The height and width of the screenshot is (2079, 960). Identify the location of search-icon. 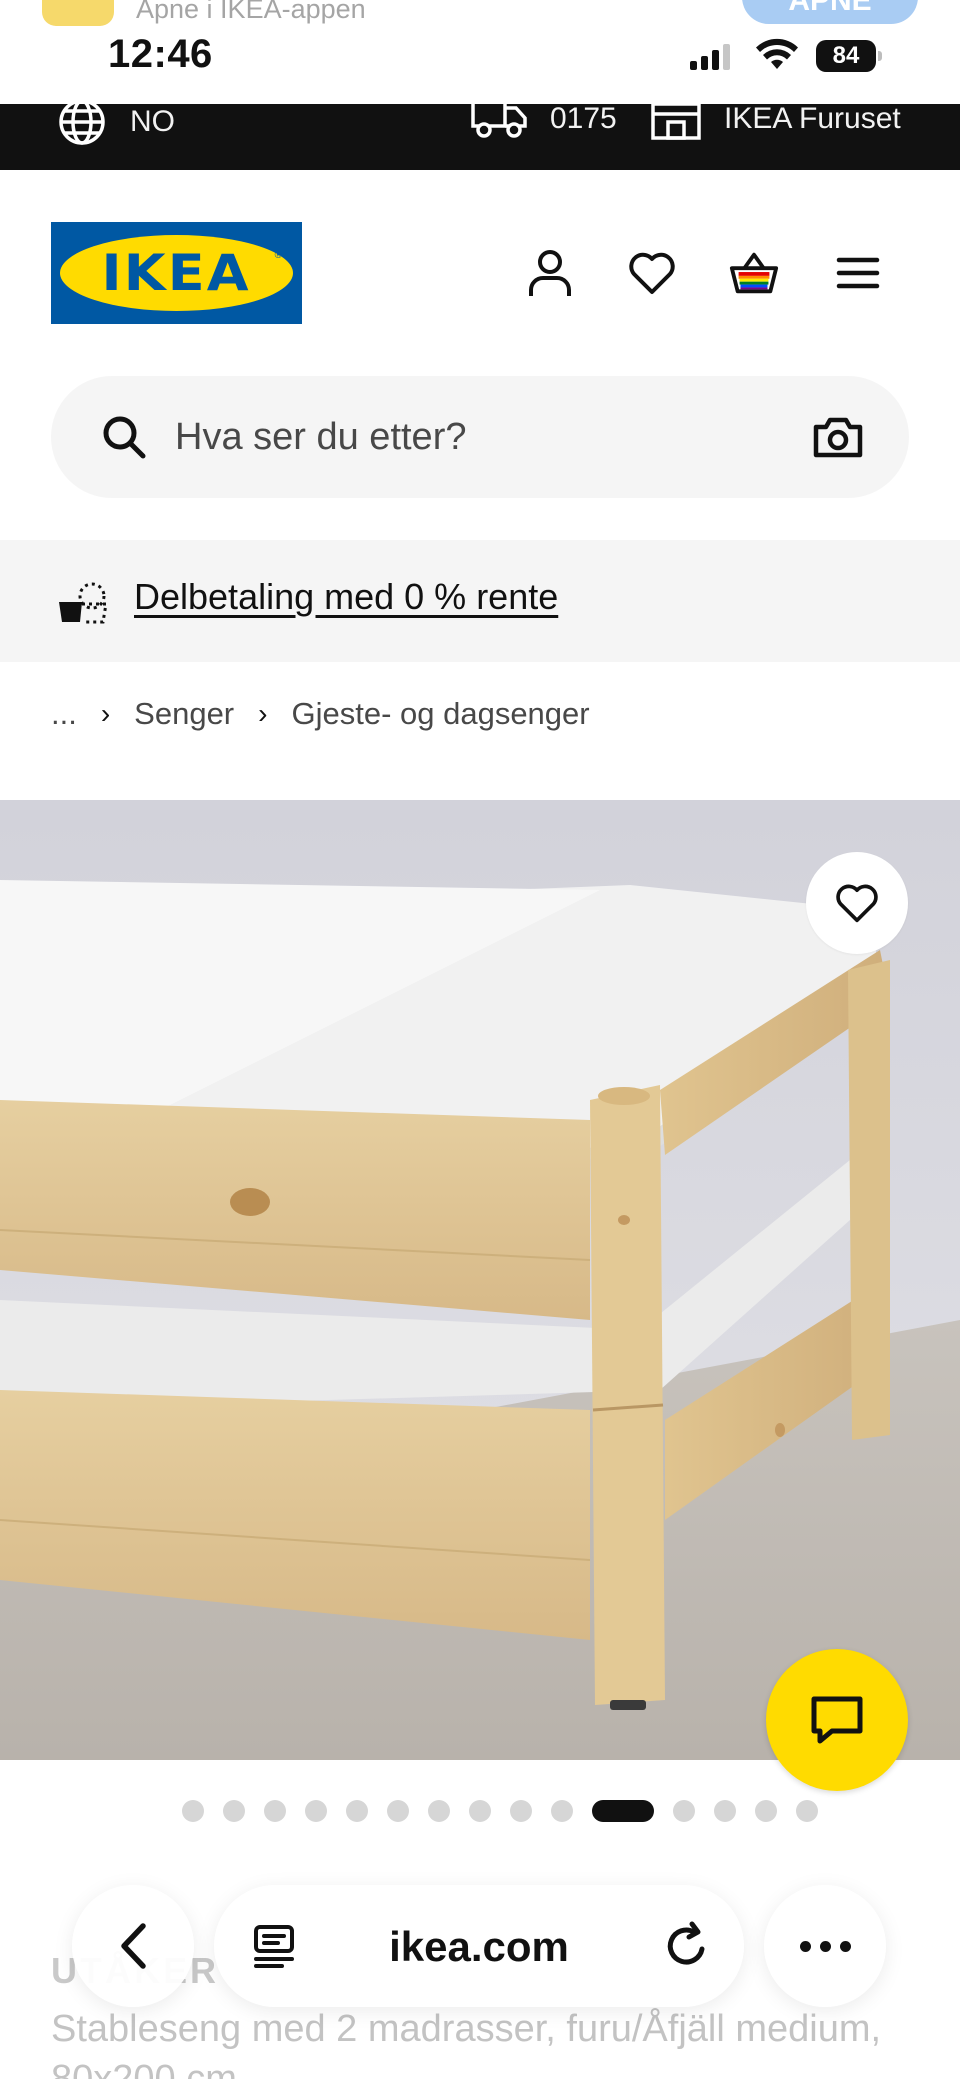
(124, 437).